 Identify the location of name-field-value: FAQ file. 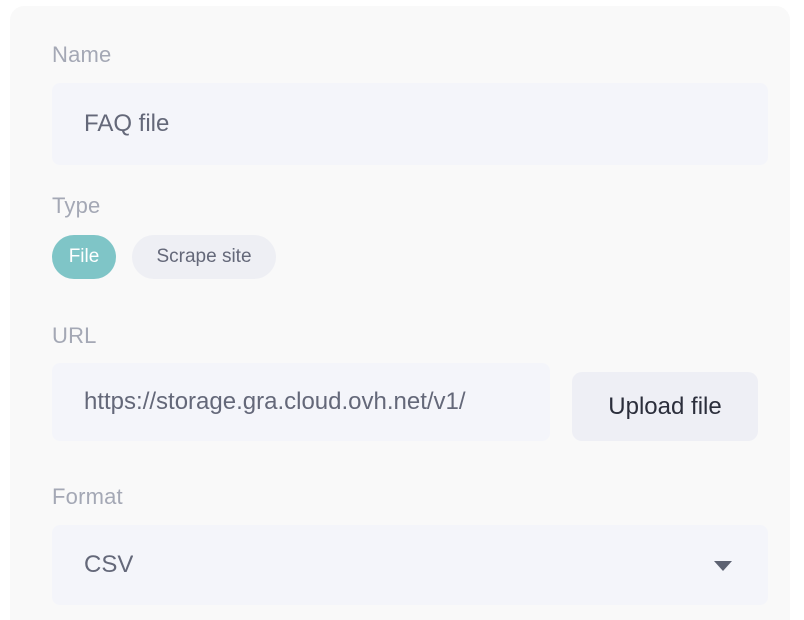
(127, 123).